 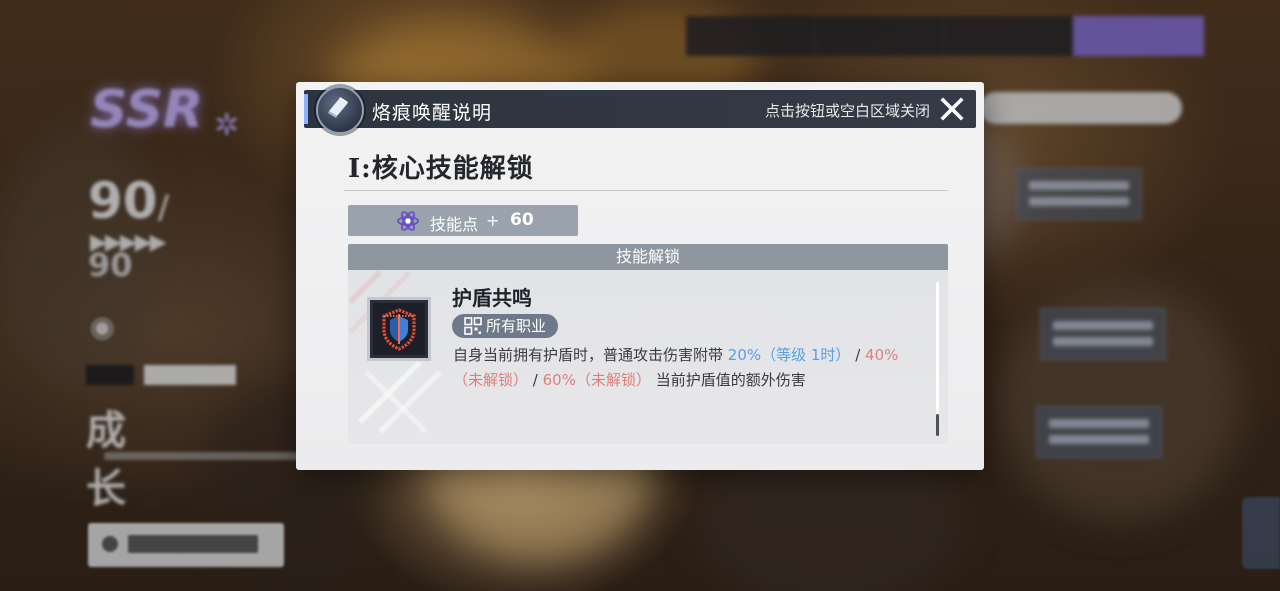 What do you see at coordinates (493, 220) in the screenshot?
I see `skill-points-plus: +` at bounding box center [493, 220].